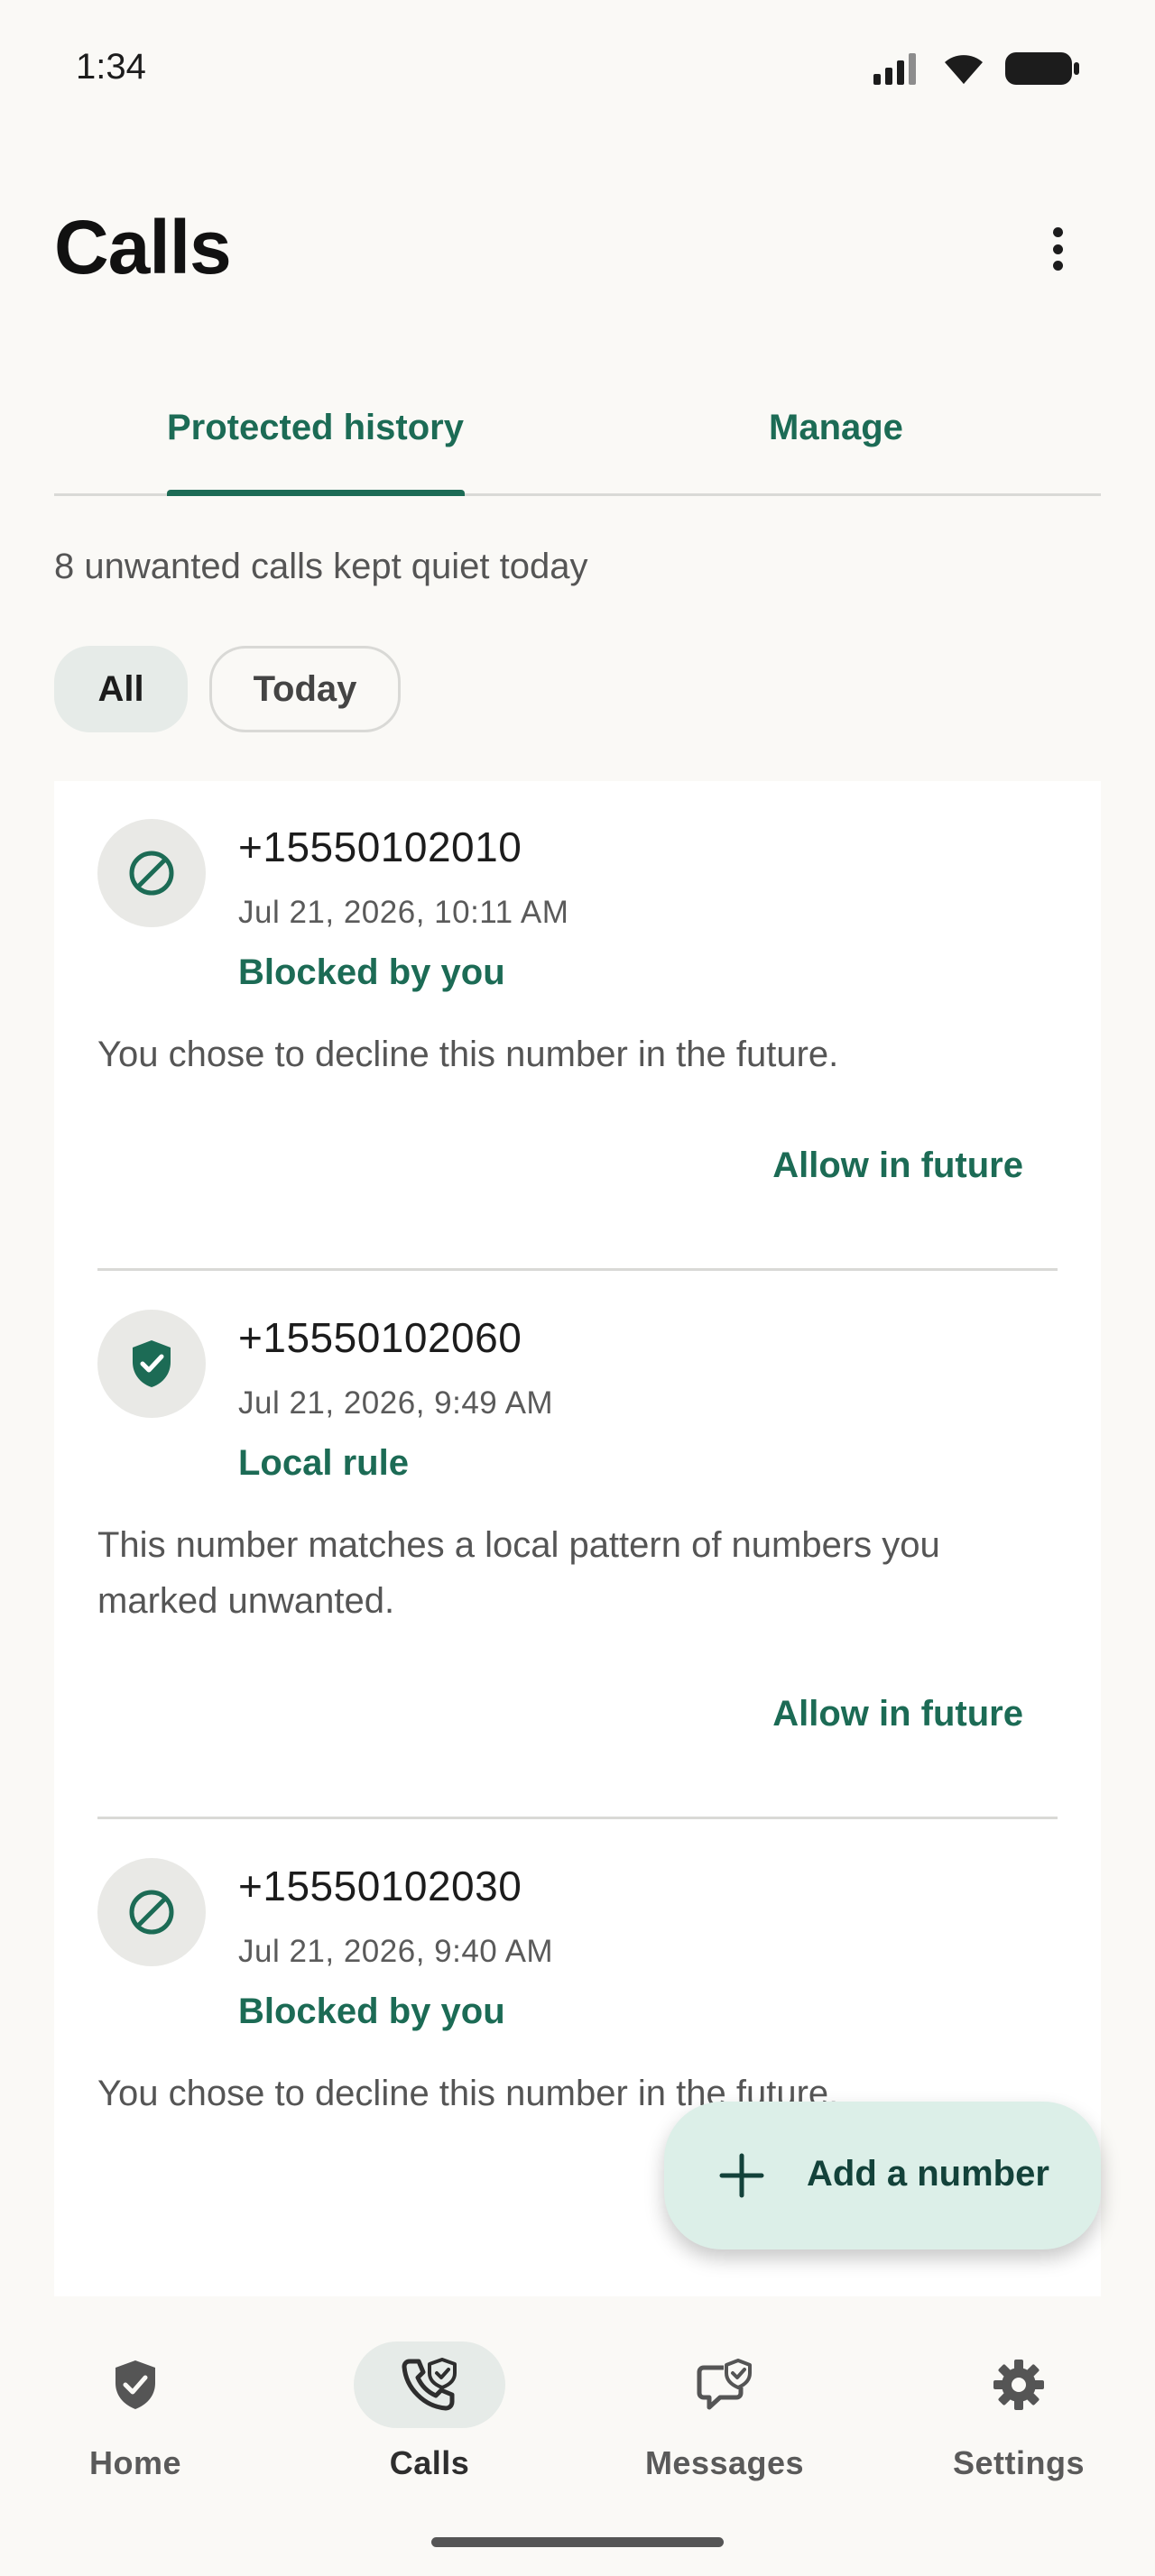  Describe the element at coordinates (577, 2436) in the screenshot. I see `bottom-navigation: Home Calls Messages Settings` at that location.